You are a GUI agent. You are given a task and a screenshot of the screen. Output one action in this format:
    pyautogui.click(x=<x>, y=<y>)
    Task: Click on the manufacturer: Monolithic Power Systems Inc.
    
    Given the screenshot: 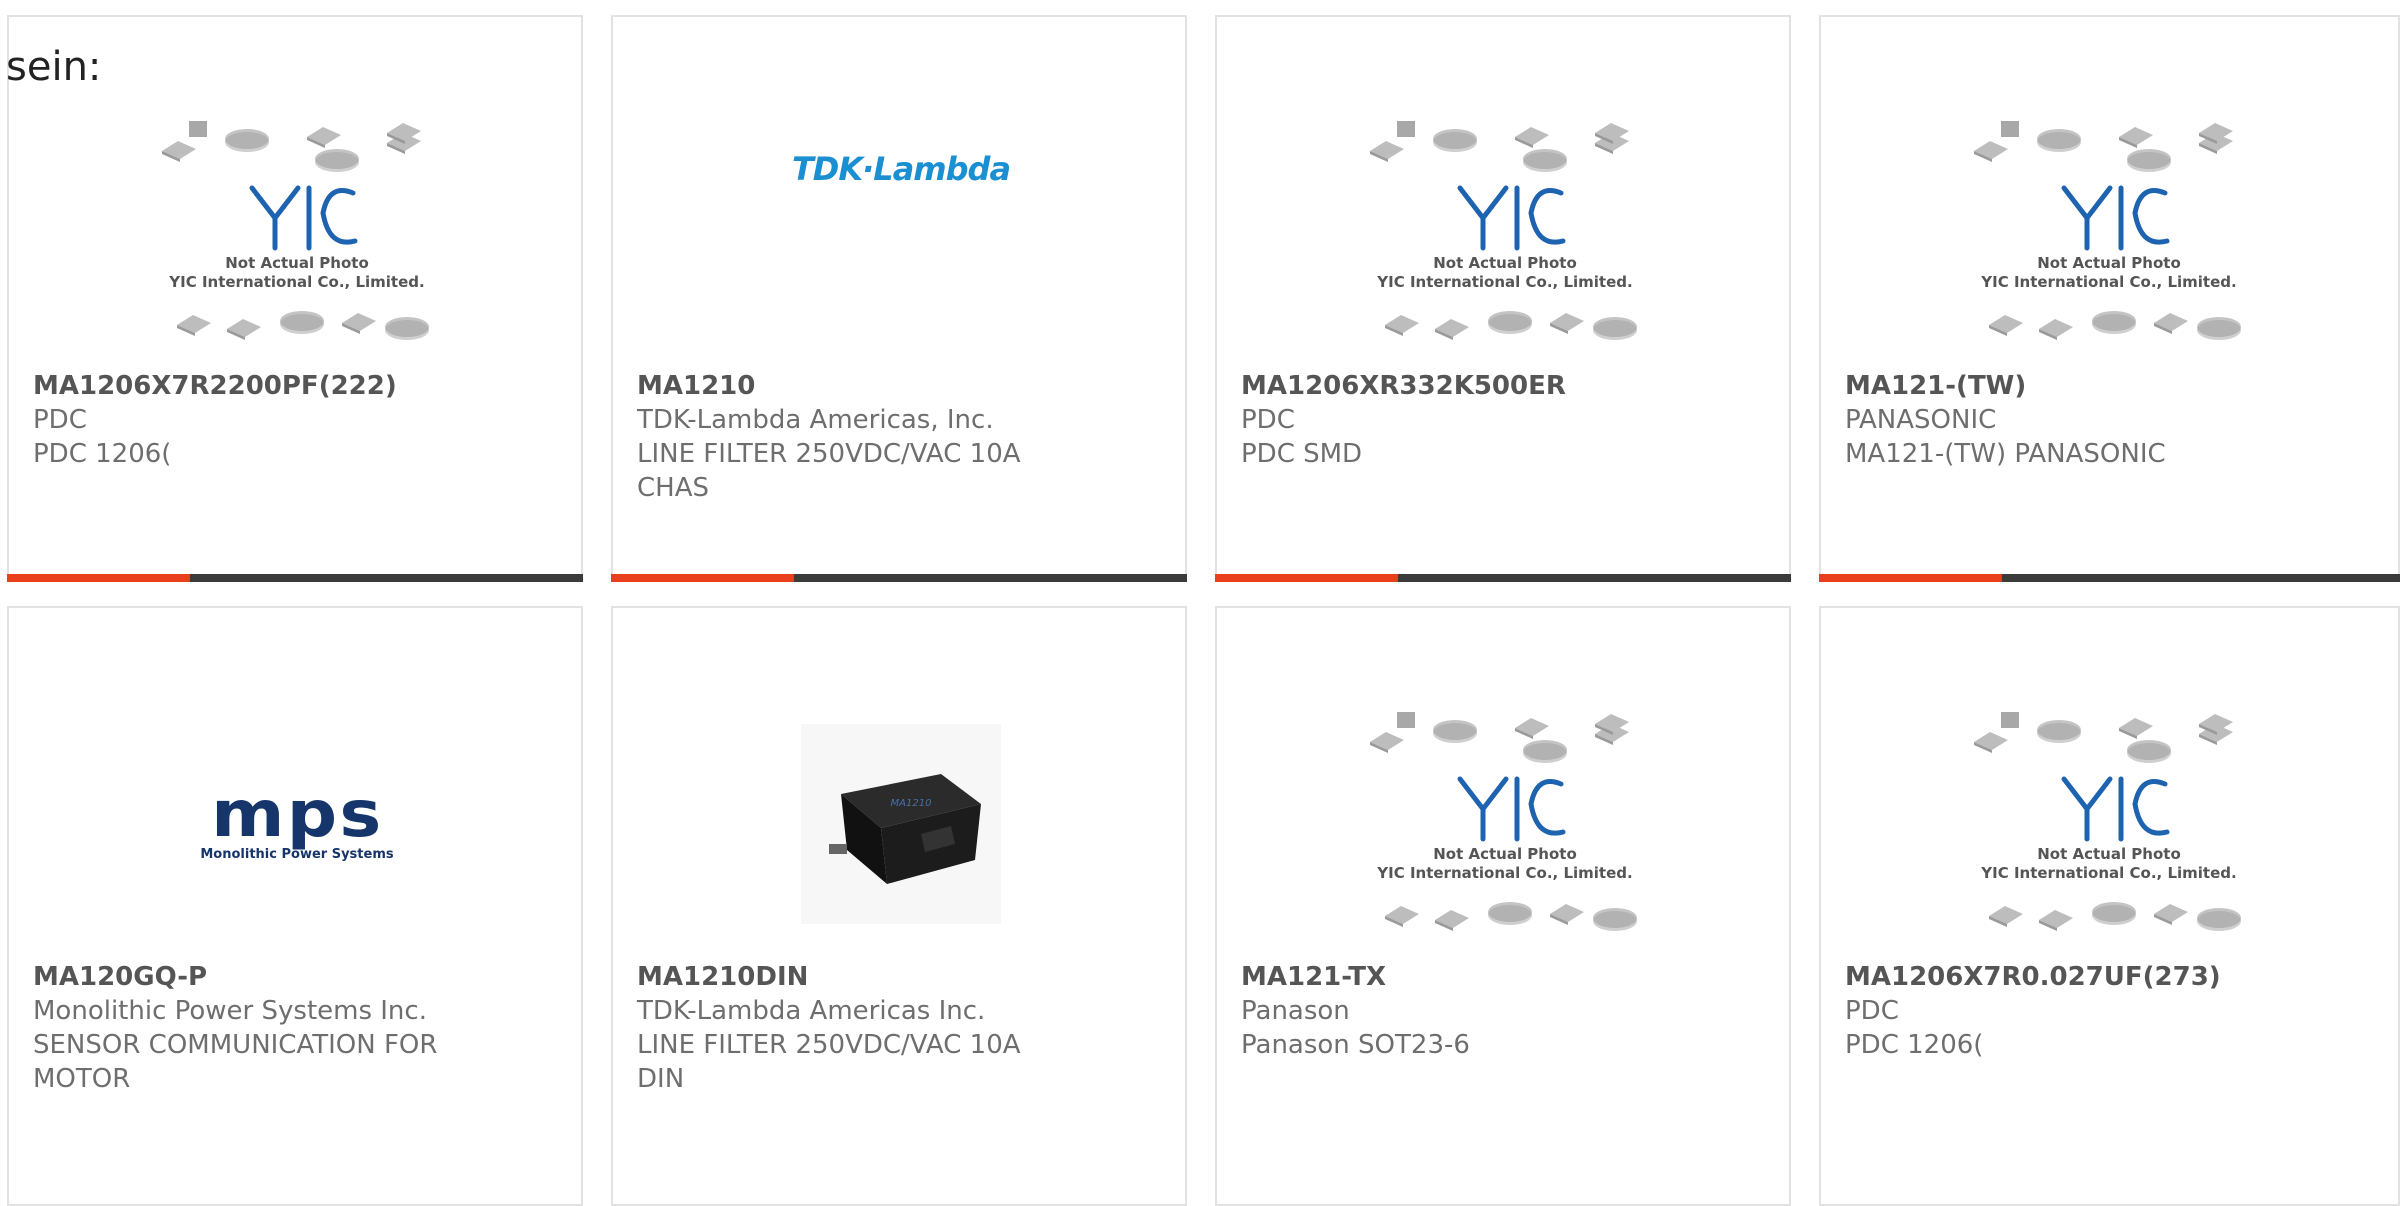 What is the action you would take?
    pyautogui.click(x=230, y=1011)
    